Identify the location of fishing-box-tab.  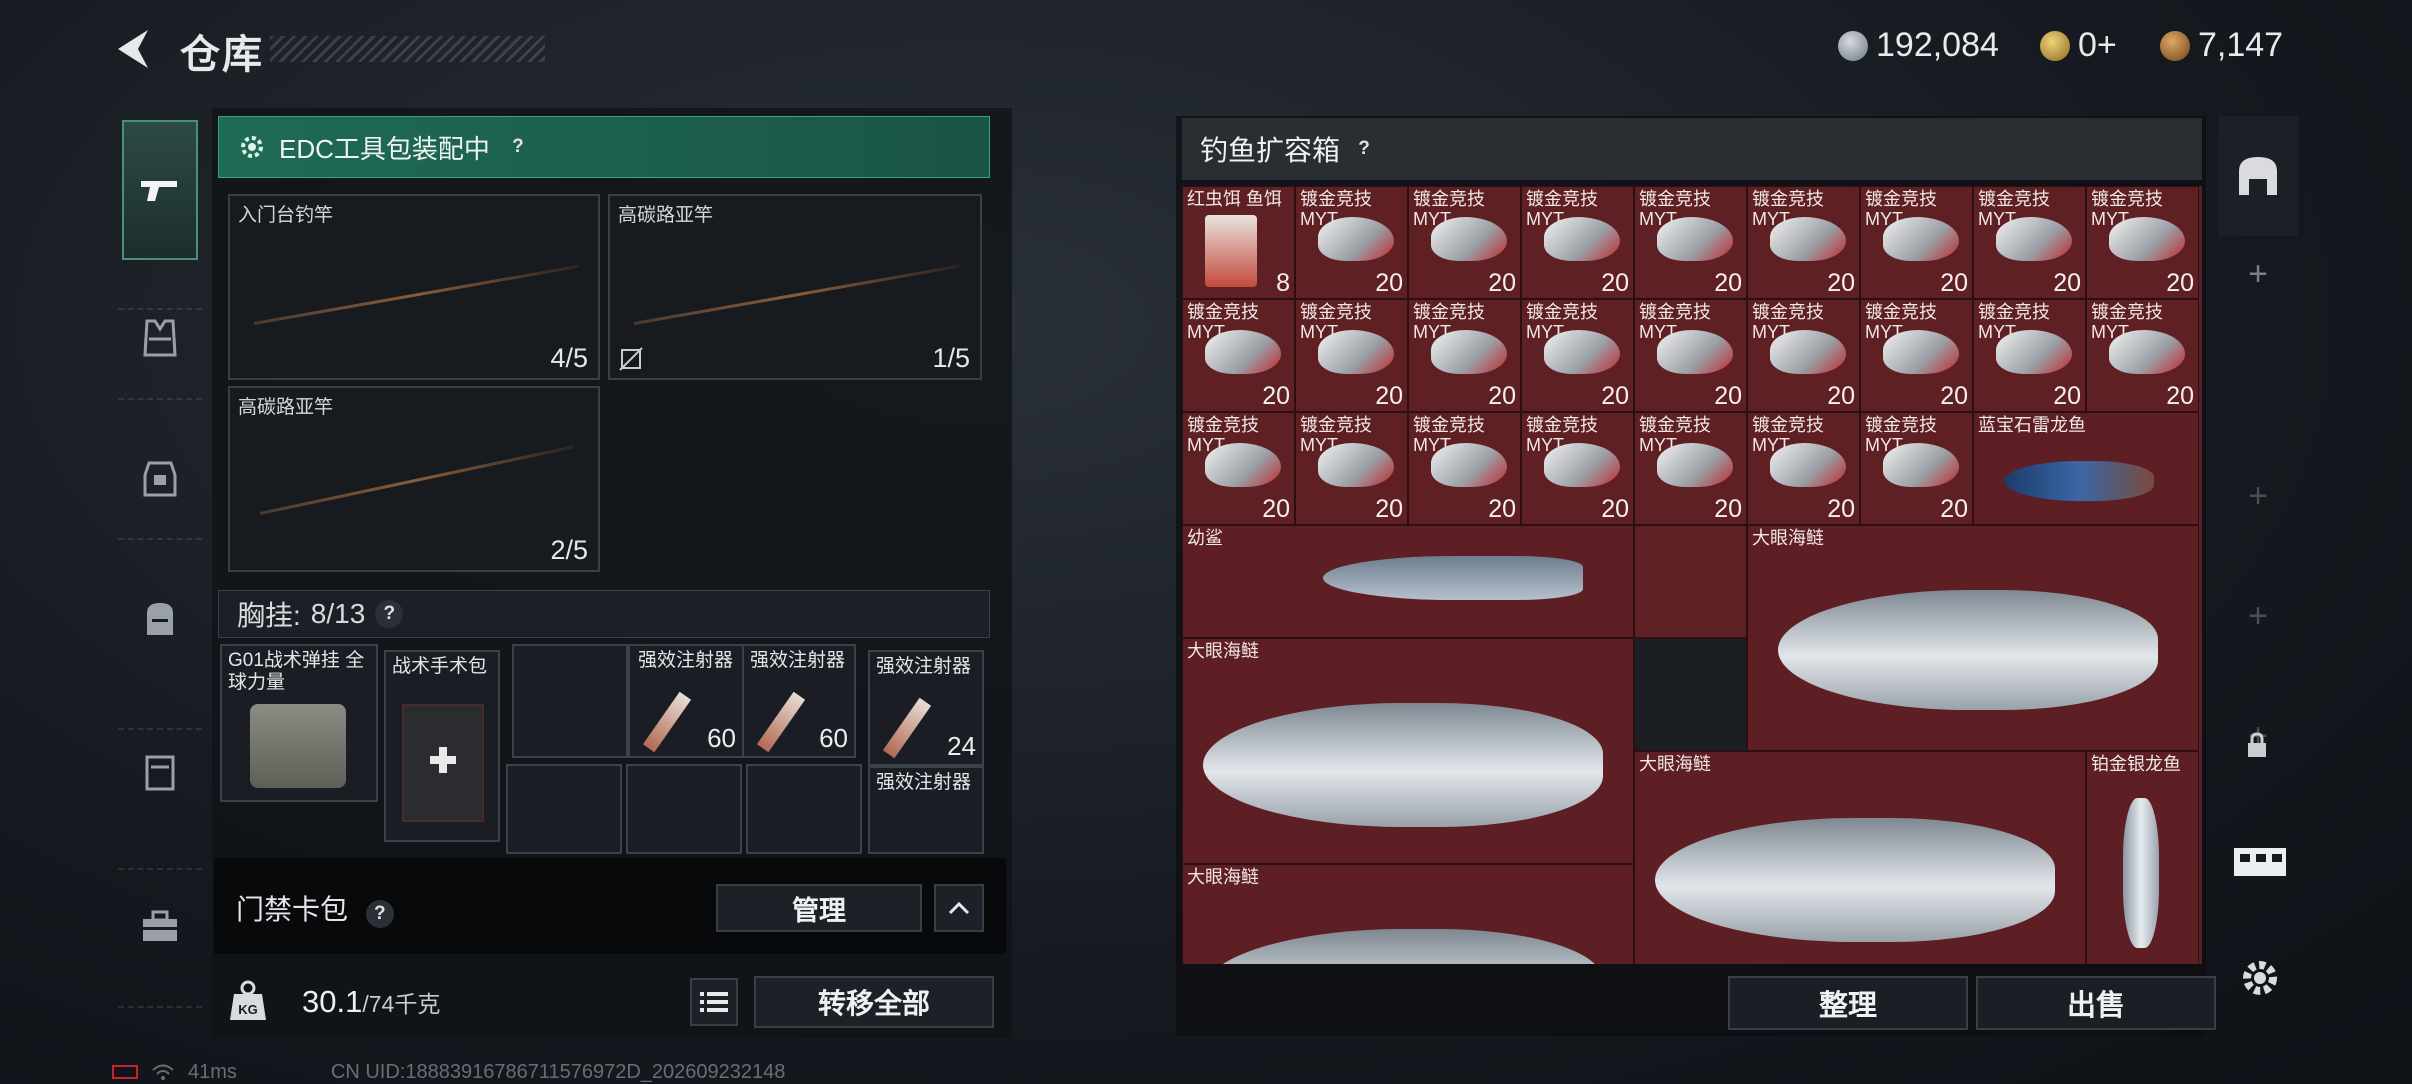
(2260, 860).